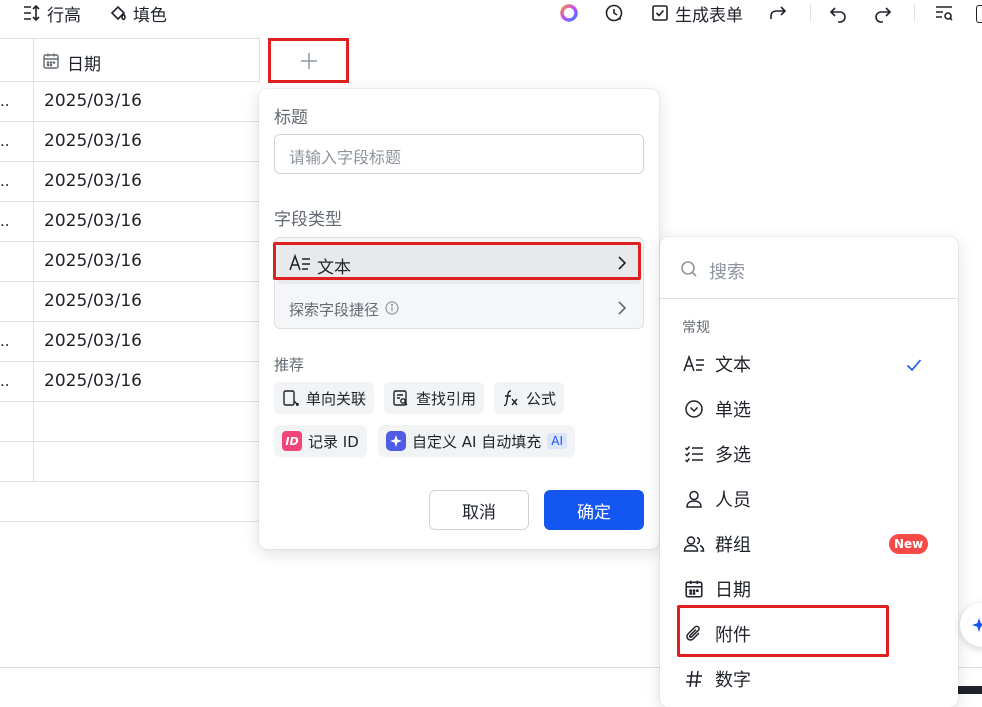  I want to click on menu-search-input: 搜索, so click(727, 271).